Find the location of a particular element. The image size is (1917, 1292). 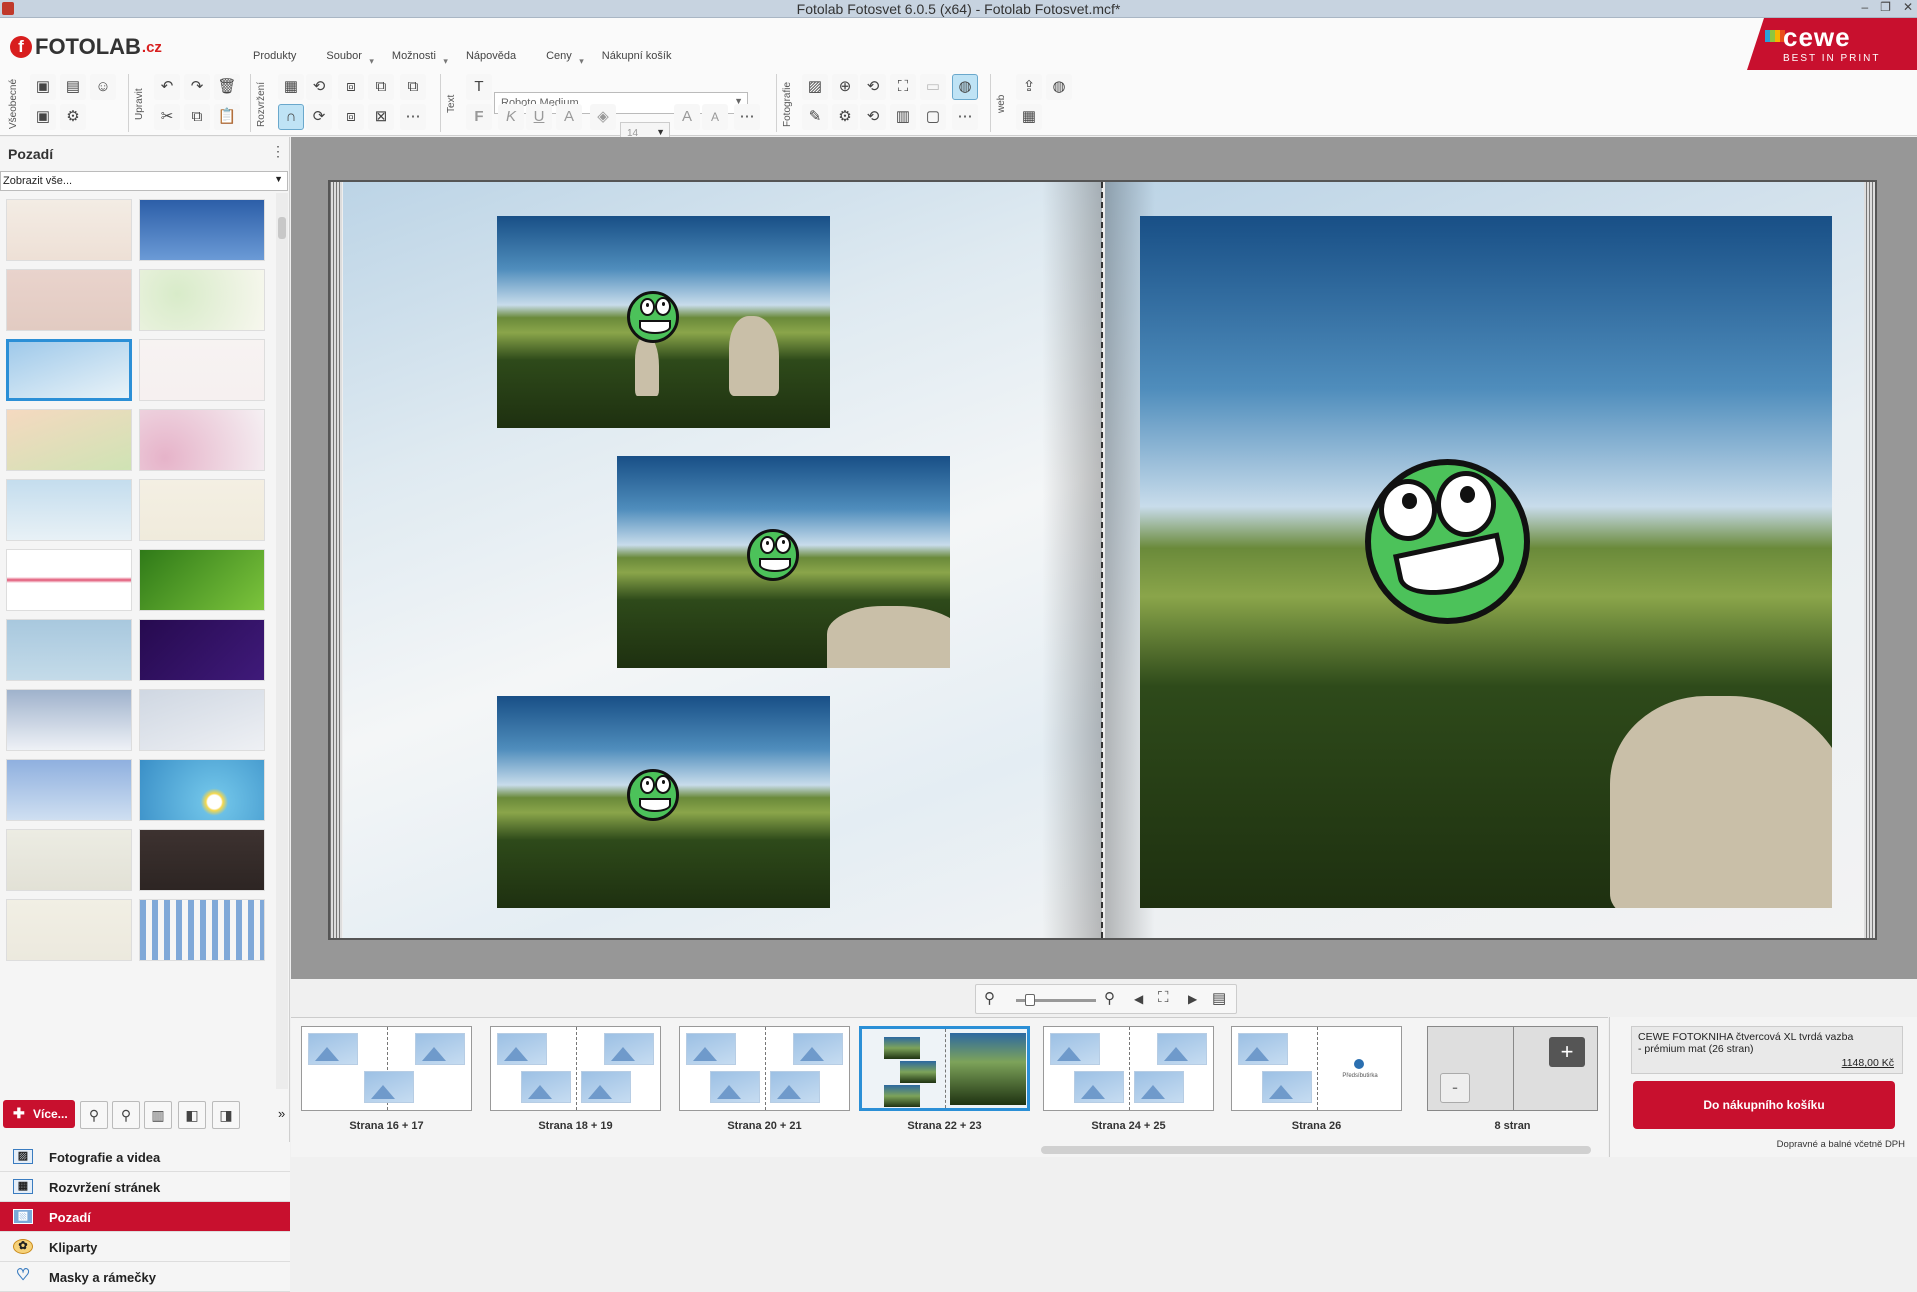

add-pages-button: + is located at coordinates (1567, 1052).